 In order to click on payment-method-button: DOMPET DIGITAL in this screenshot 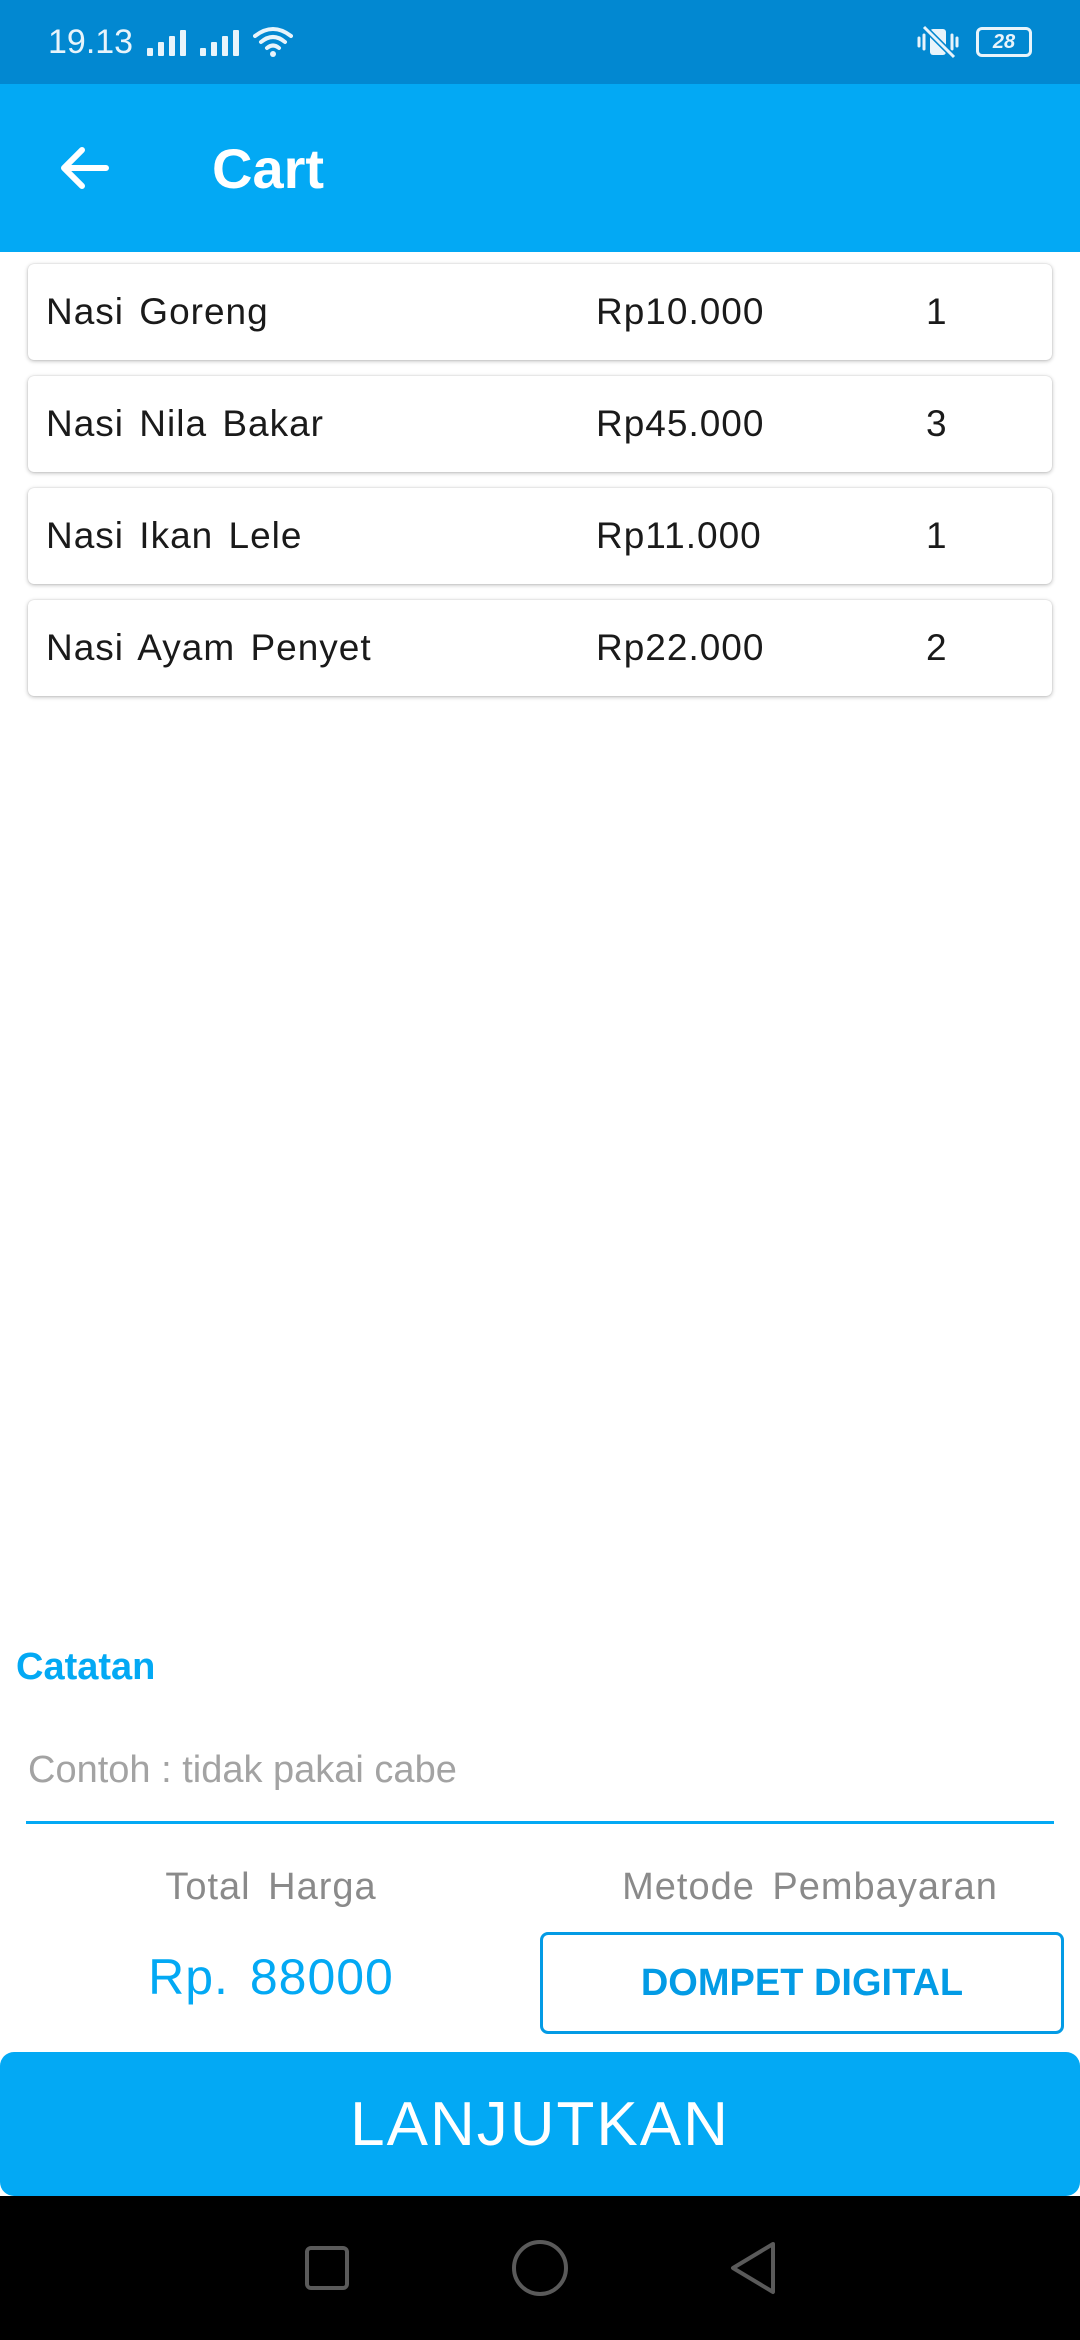, I will do `click(802, 1983)`.